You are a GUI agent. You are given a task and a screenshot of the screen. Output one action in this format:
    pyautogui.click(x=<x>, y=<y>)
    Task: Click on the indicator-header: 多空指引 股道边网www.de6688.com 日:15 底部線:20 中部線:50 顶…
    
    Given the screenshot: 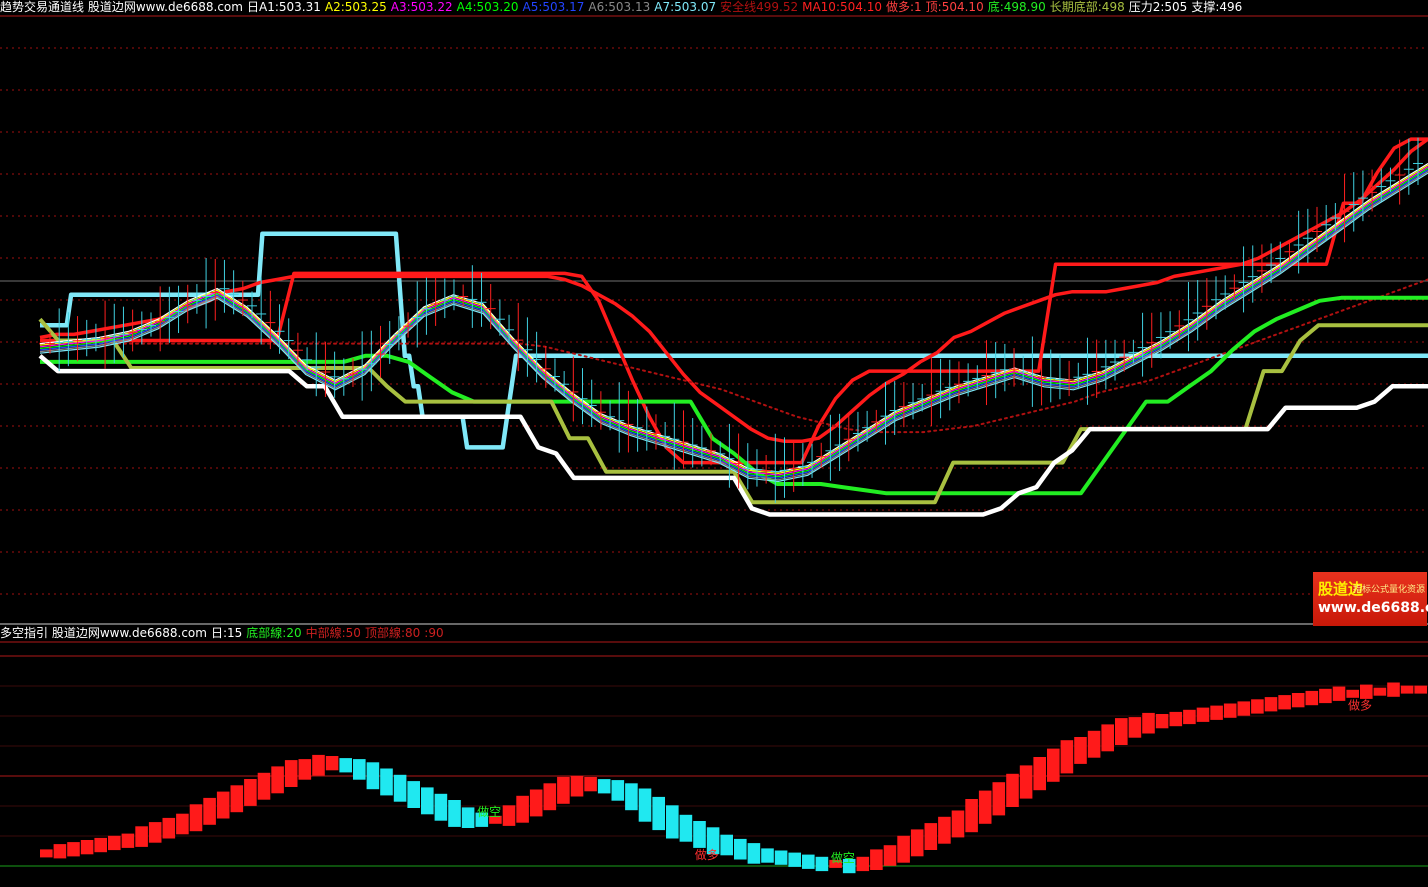 What is the action you would take?
    pyautogui.click(x=226, y=633)
    